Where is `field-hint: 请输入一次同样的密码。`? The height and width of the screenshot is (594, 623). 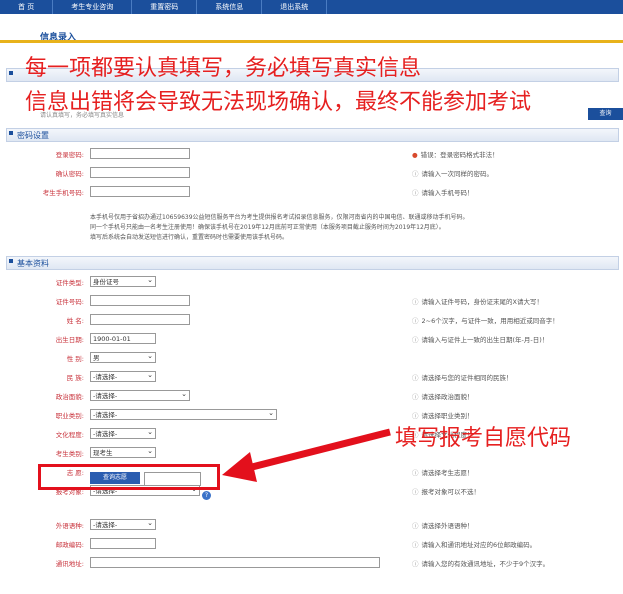
field-hint: 请输入一次同样的密码。 is located at coordinates (453, 174).